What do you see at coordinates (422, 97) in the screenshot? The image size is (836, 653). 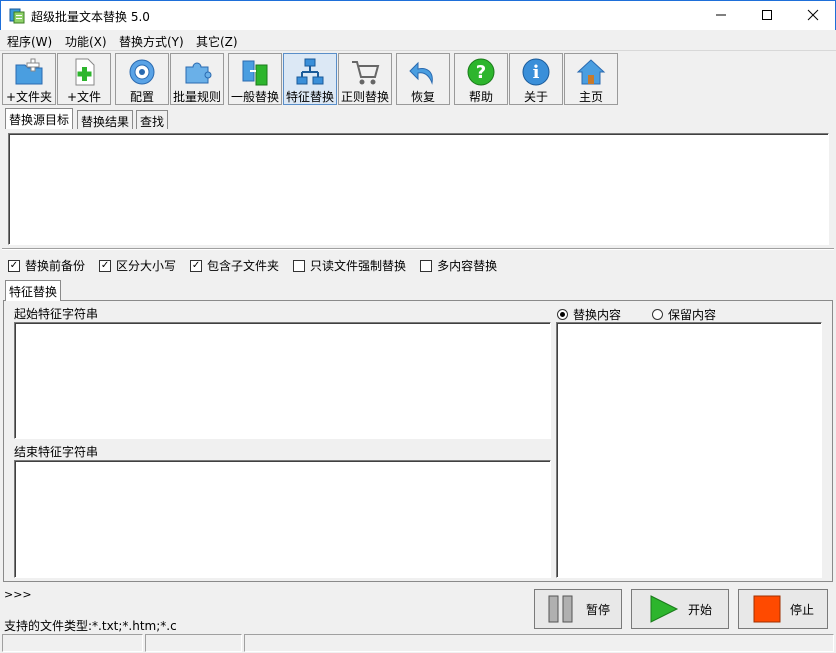 I see `restore-label: 恢复` at bounding box center [422, 97].